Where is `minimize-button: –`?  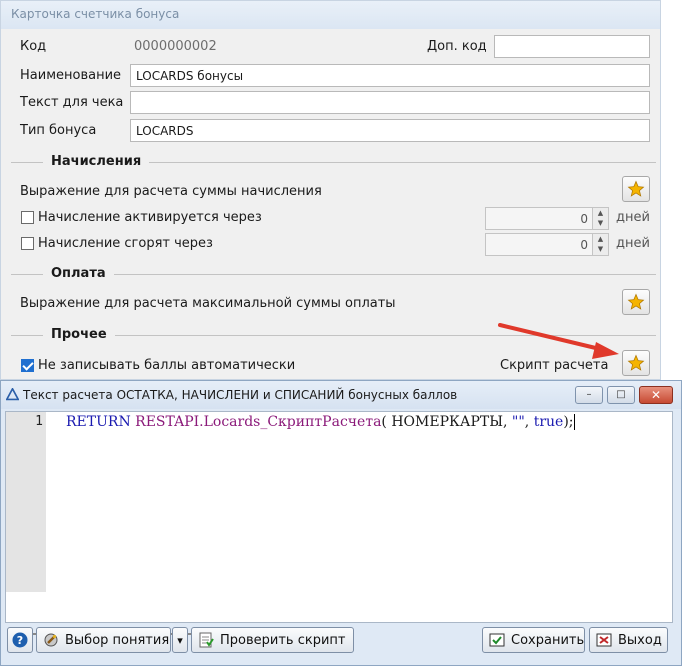
minimize-button: – is located at coordinates (589, 395).